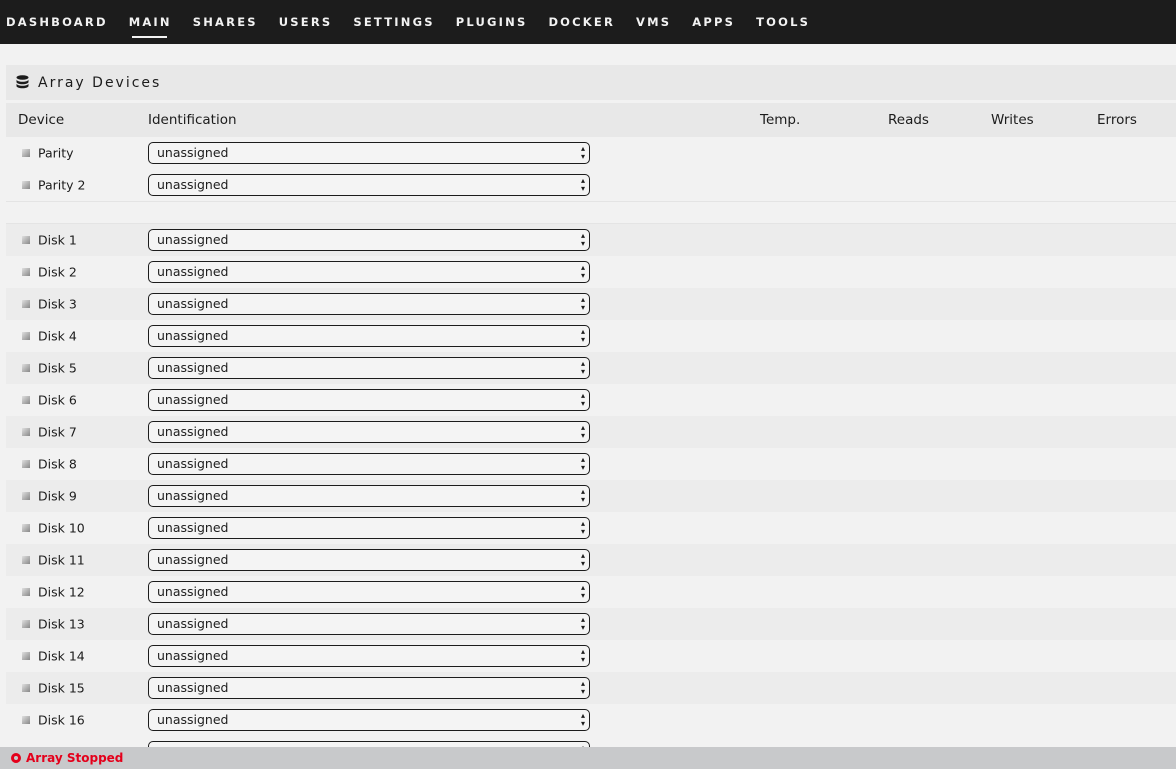 The height and width of the screenshot is (769, 1176). Describe the element at coordinates (780, 120) in the screenshot. I see `col-temp: Temp.` at that location.